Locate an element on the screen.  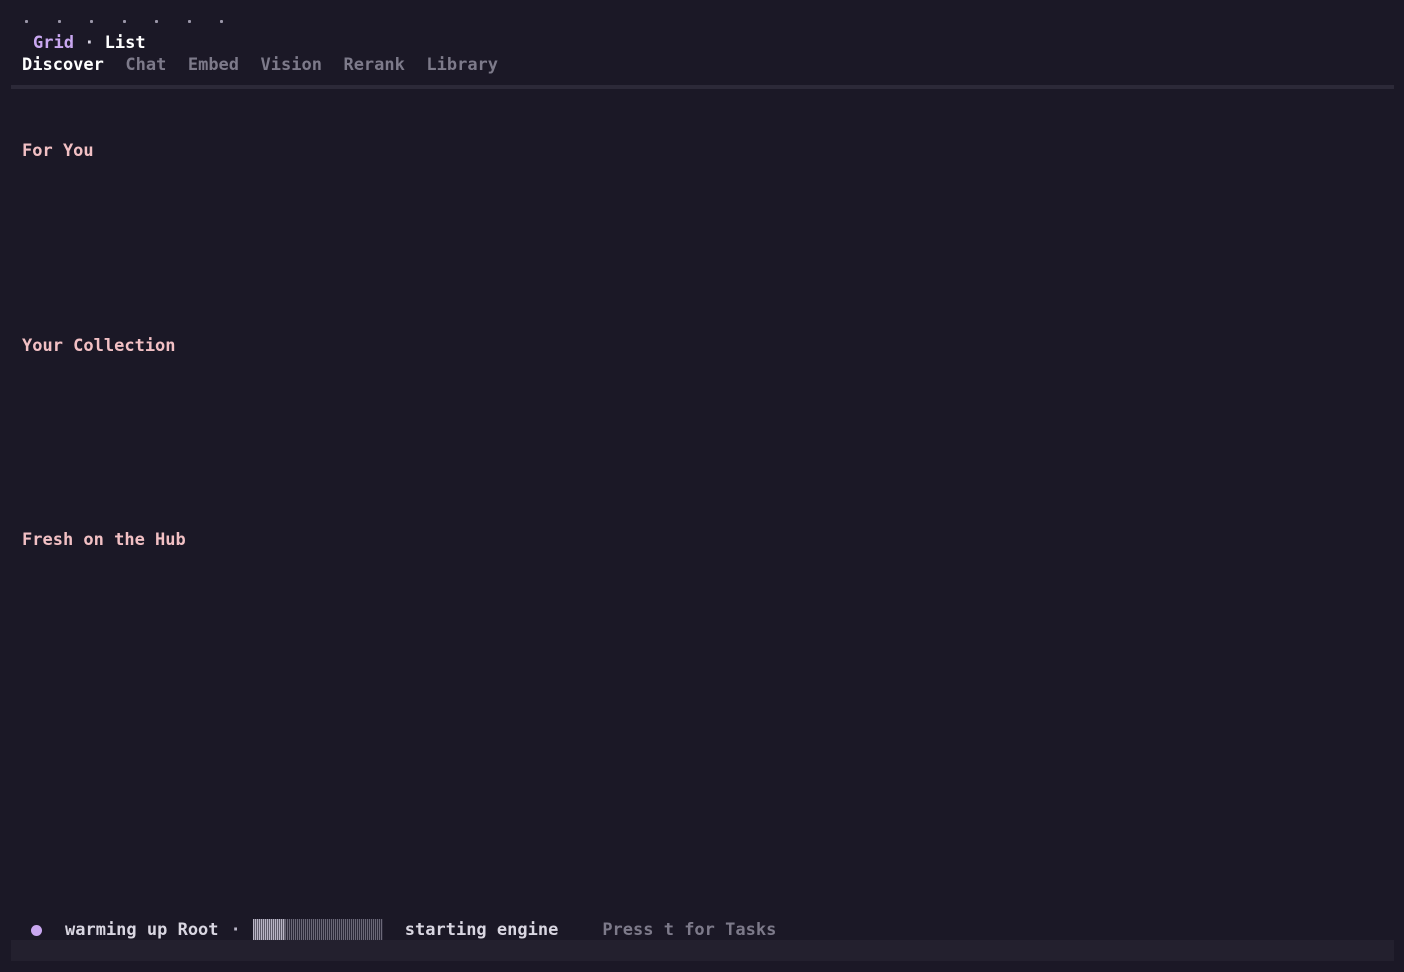
section-title-your-collection: Your Collection is located at coordinates (99, 346).